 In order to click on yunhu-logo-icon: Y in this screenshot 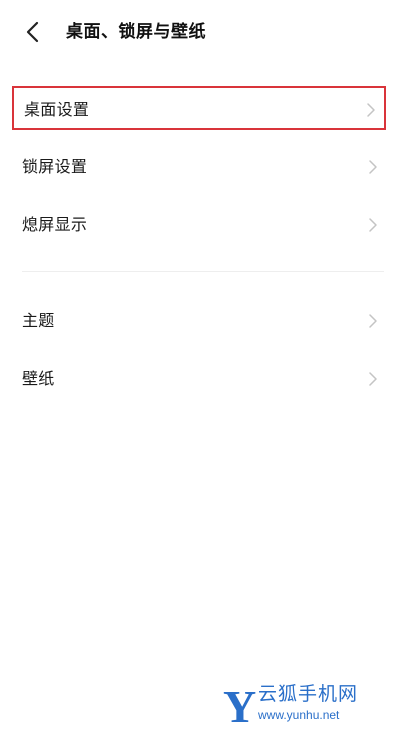, I will do `click(239, 705)`.